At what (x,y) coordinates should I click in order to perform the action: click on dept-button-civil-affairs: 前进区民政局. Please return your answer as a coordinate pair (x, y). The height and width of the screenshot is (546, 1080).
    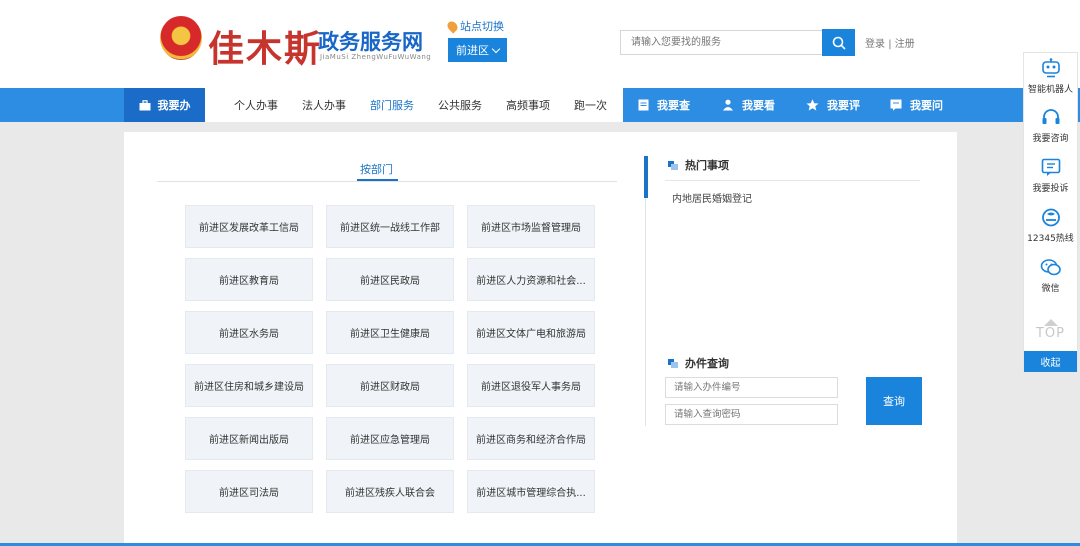
    Looking at the image, I should click on (390, 279).